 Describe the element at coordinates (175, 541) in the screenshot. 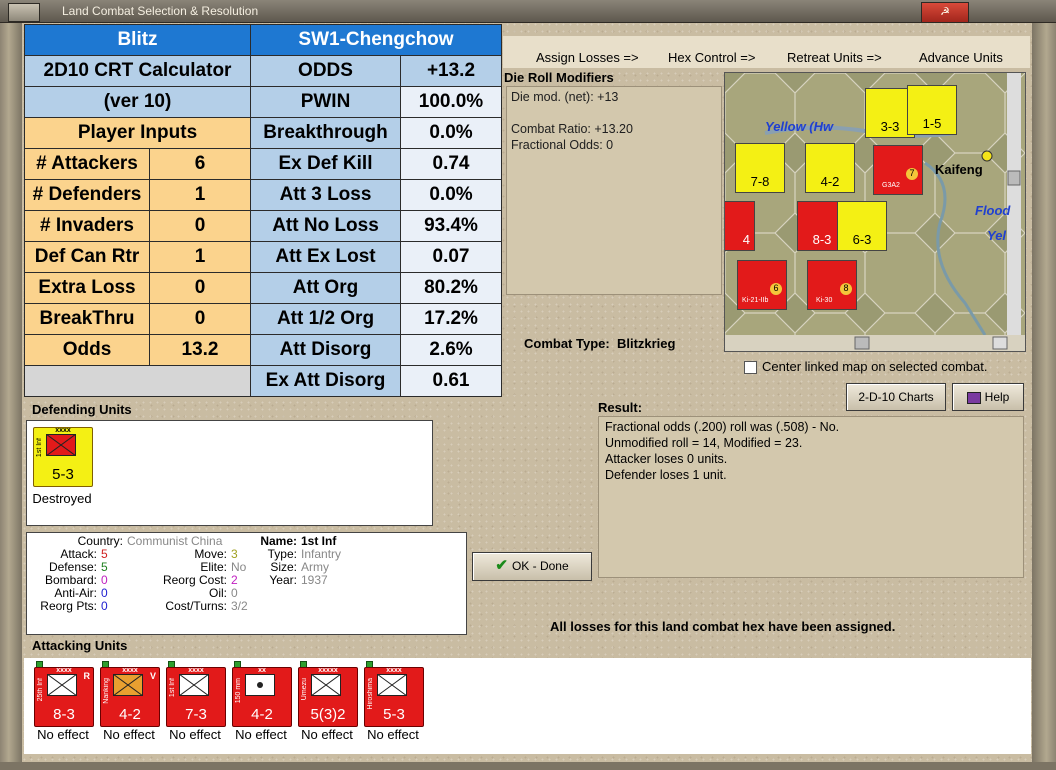

I see `country-value: Communist China` at that location.